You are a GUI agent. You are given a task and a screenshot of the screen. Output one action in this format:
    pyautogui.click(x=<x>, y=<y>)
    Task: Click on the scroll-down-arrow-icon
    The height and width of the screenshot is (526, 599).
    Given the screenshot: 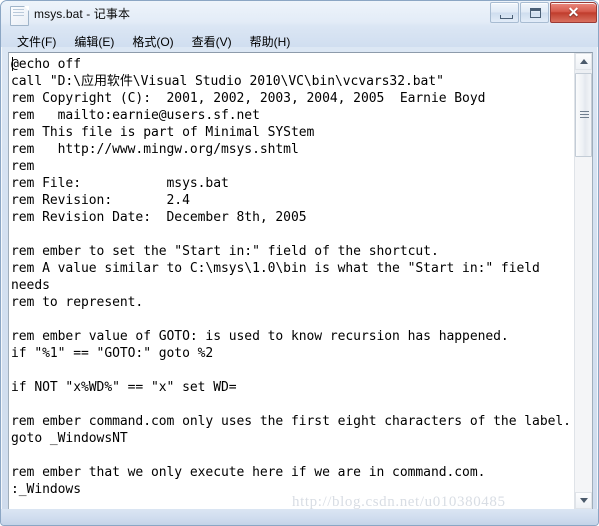 What is the action you would take?
    pyautogui.click(x=584, y=500)
    